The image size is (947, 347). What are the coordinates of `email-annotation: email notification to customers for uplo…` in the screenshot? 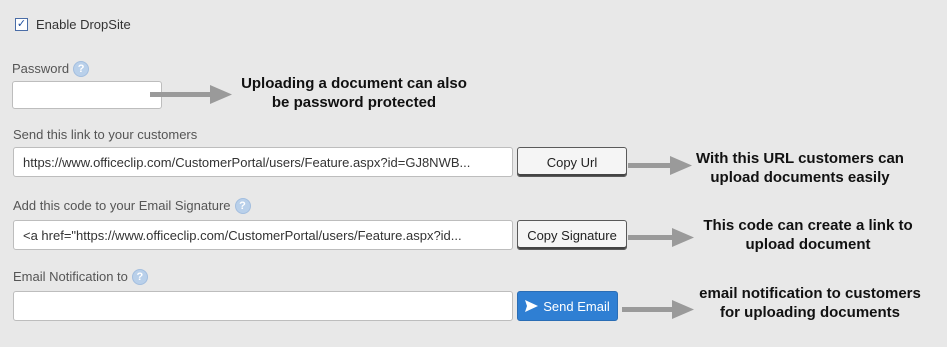 It's located at (810, 303).